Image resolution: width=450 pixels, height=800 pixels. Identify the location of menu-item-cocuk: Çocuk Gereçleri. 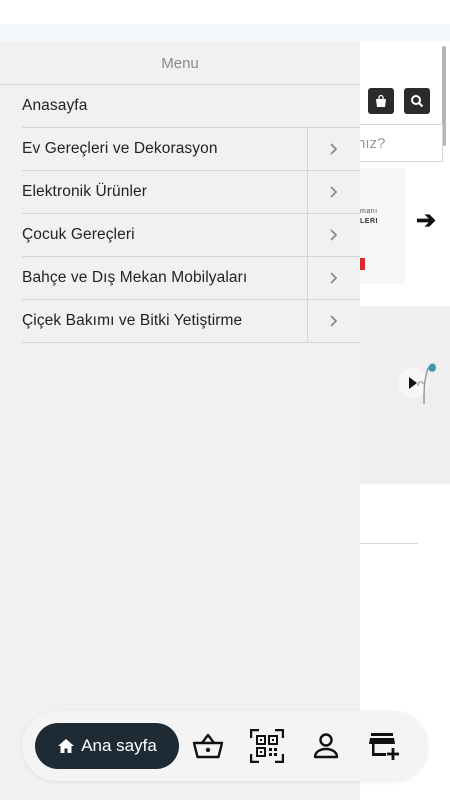
(191, 235).